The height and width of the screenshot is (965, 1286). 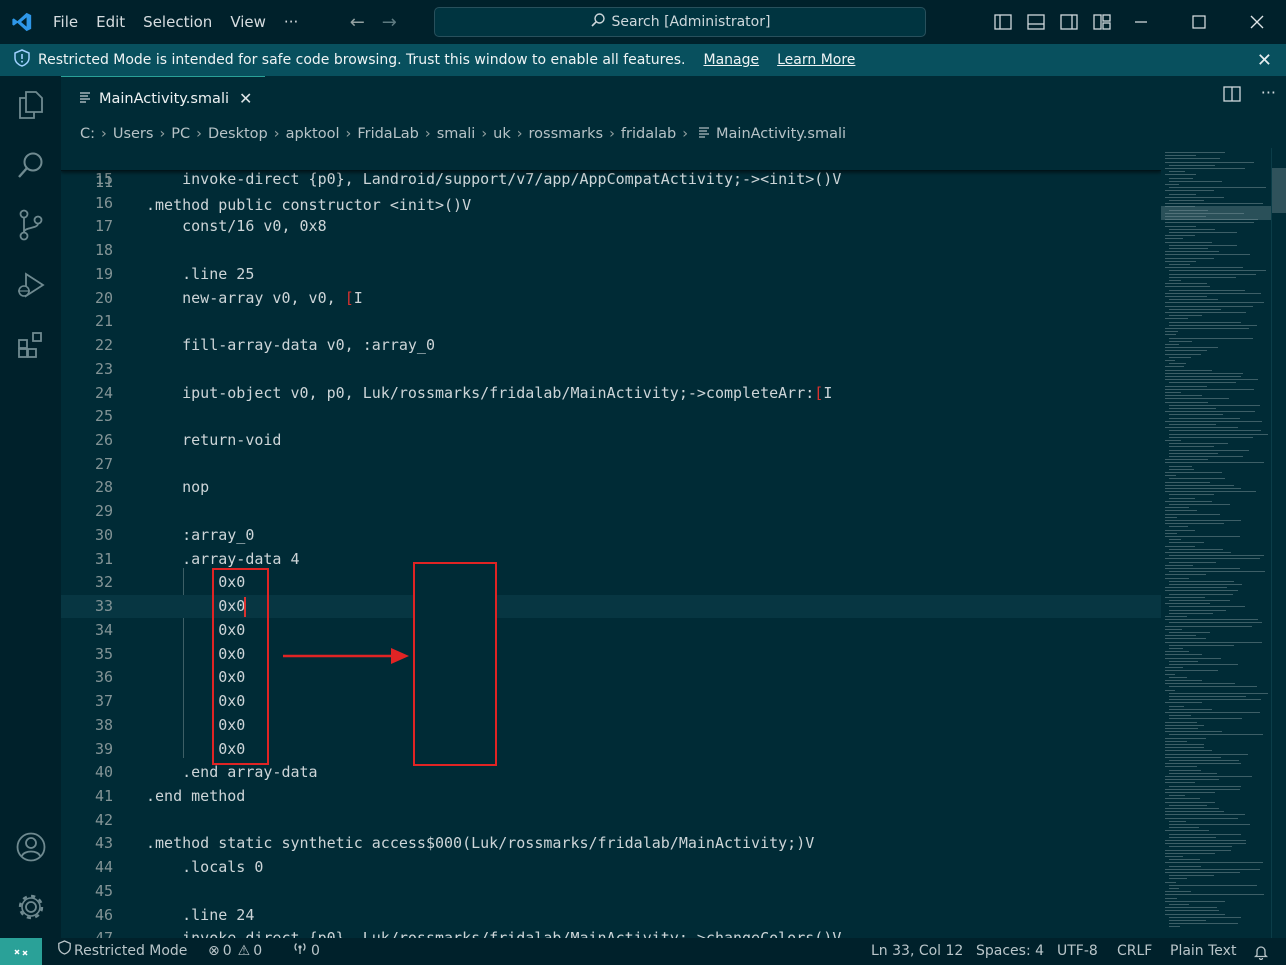 I want to click on menu-selection: Selection, so click(x=177, y=22).